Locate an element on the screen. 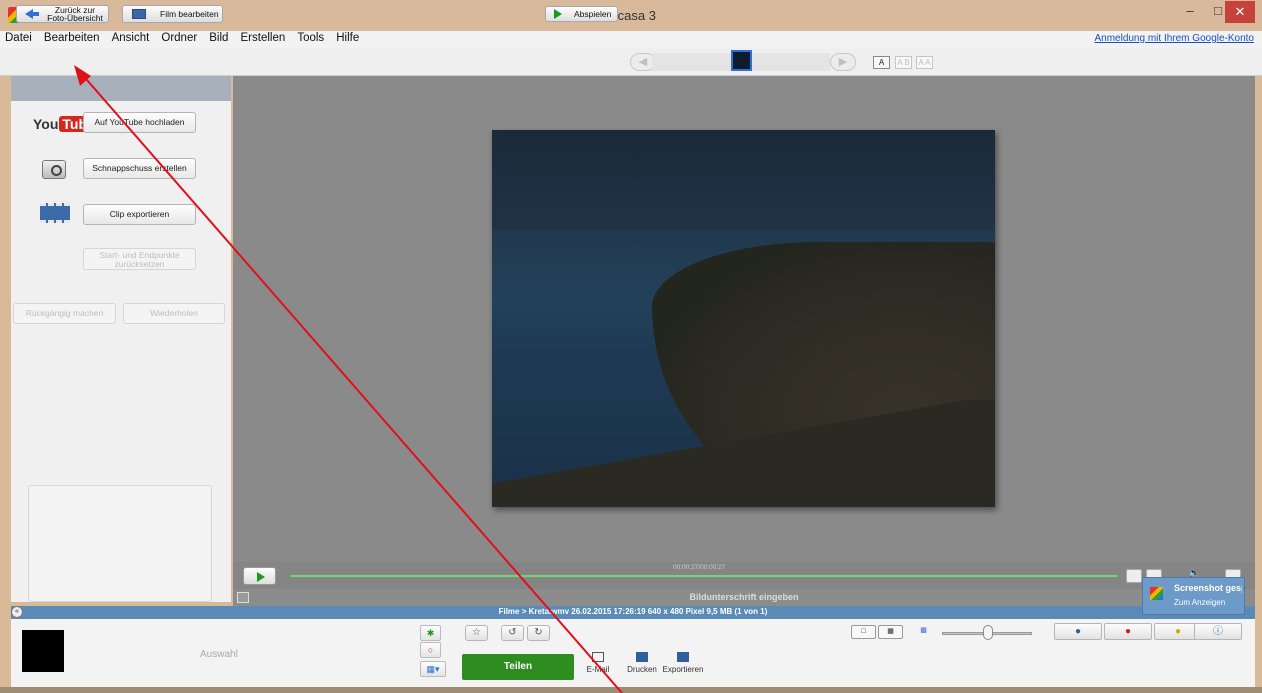 The height and width of the screenshot is (693, 1262). google-login-link: Anmeldung mit Ihrem Google-Konto is located at coordinates (1174, 38).